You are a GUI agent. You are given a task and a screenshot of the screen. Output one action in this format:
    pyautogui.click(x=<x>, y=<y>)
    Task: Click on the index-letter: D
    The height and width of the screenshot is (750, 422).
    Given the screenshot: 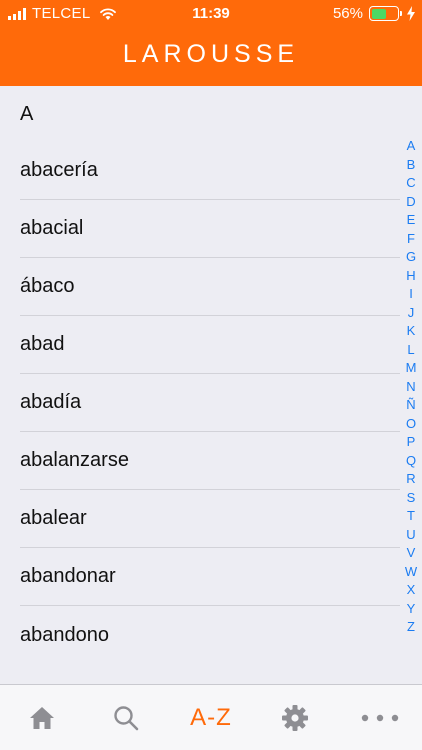 What is the action you would take?
    pyautogui.click(x=410, y=202)
    